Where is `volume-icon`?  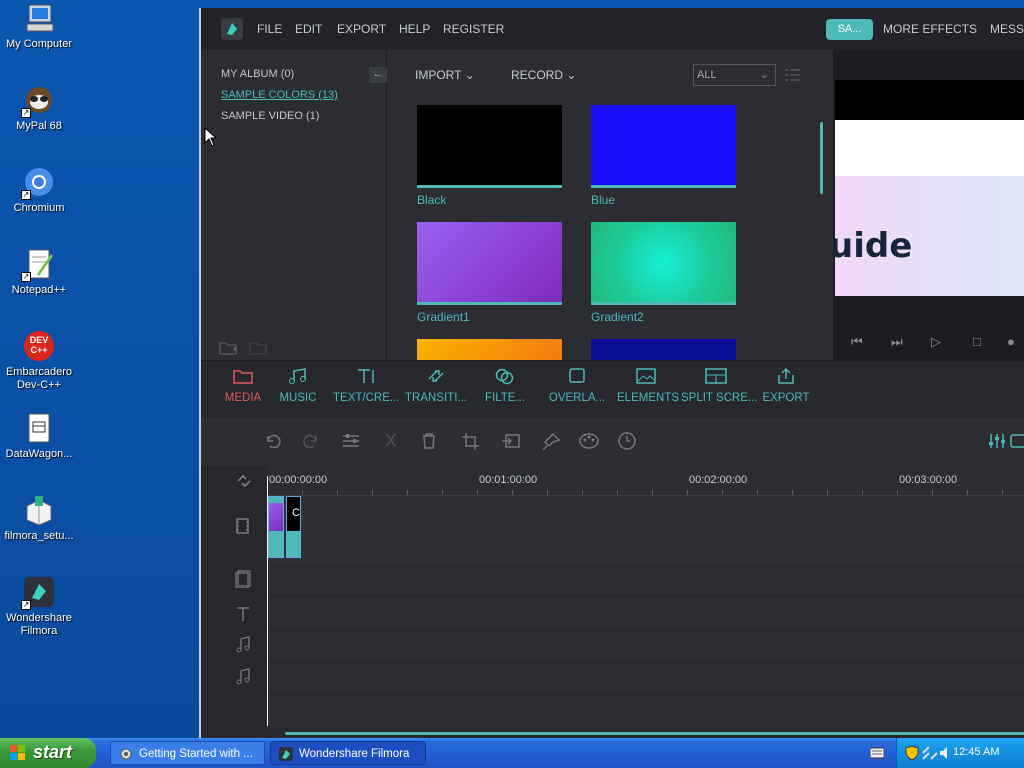 volume-icon is located at coordinates (945, 753).